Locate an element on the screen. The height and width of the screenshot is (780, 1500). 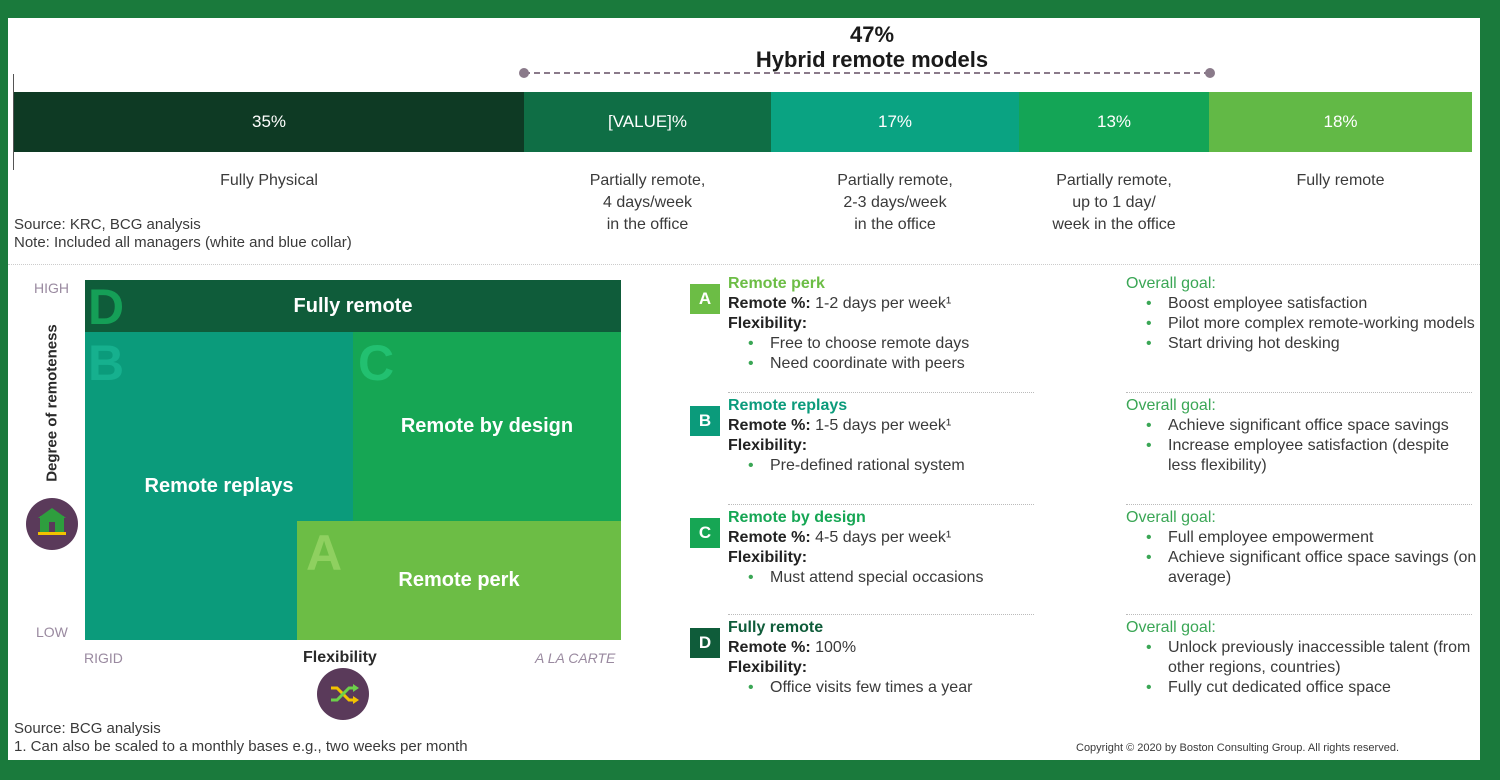
x-axis-title: Flexibility is located at coordinates (340, 657).